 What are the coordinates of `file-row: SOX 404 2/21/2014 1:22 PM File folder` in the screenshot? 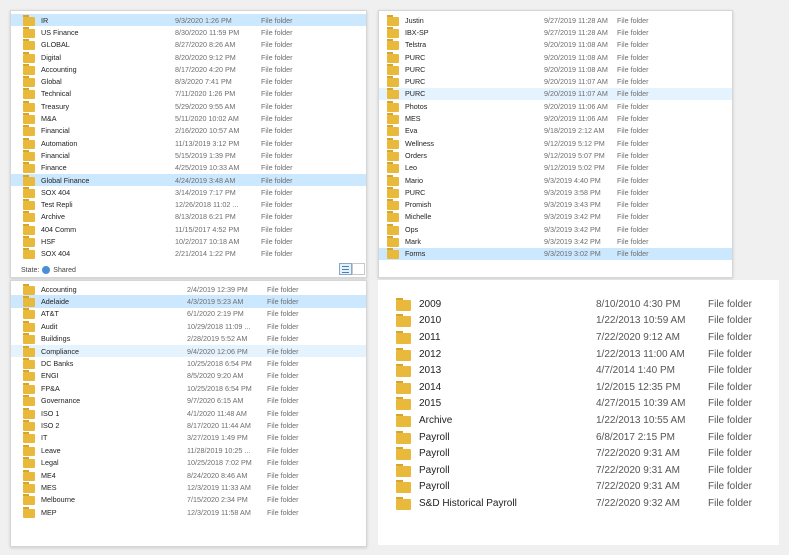 It's located at (188, 254).